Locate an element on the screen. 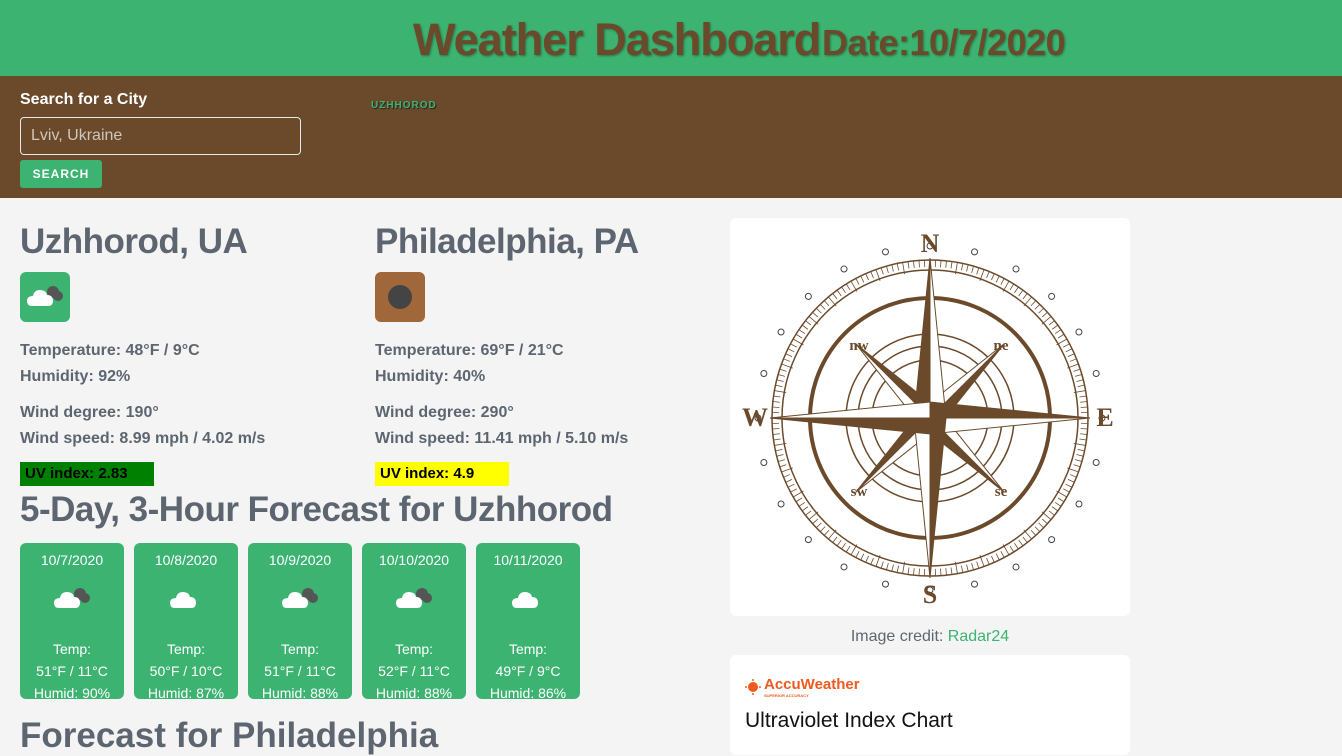 This screenshot has width=1342, height=756. forecast-card: 10/10/2020 Temp:52°F / 11°CHumid: 88% is located at coordinates (414, 621).